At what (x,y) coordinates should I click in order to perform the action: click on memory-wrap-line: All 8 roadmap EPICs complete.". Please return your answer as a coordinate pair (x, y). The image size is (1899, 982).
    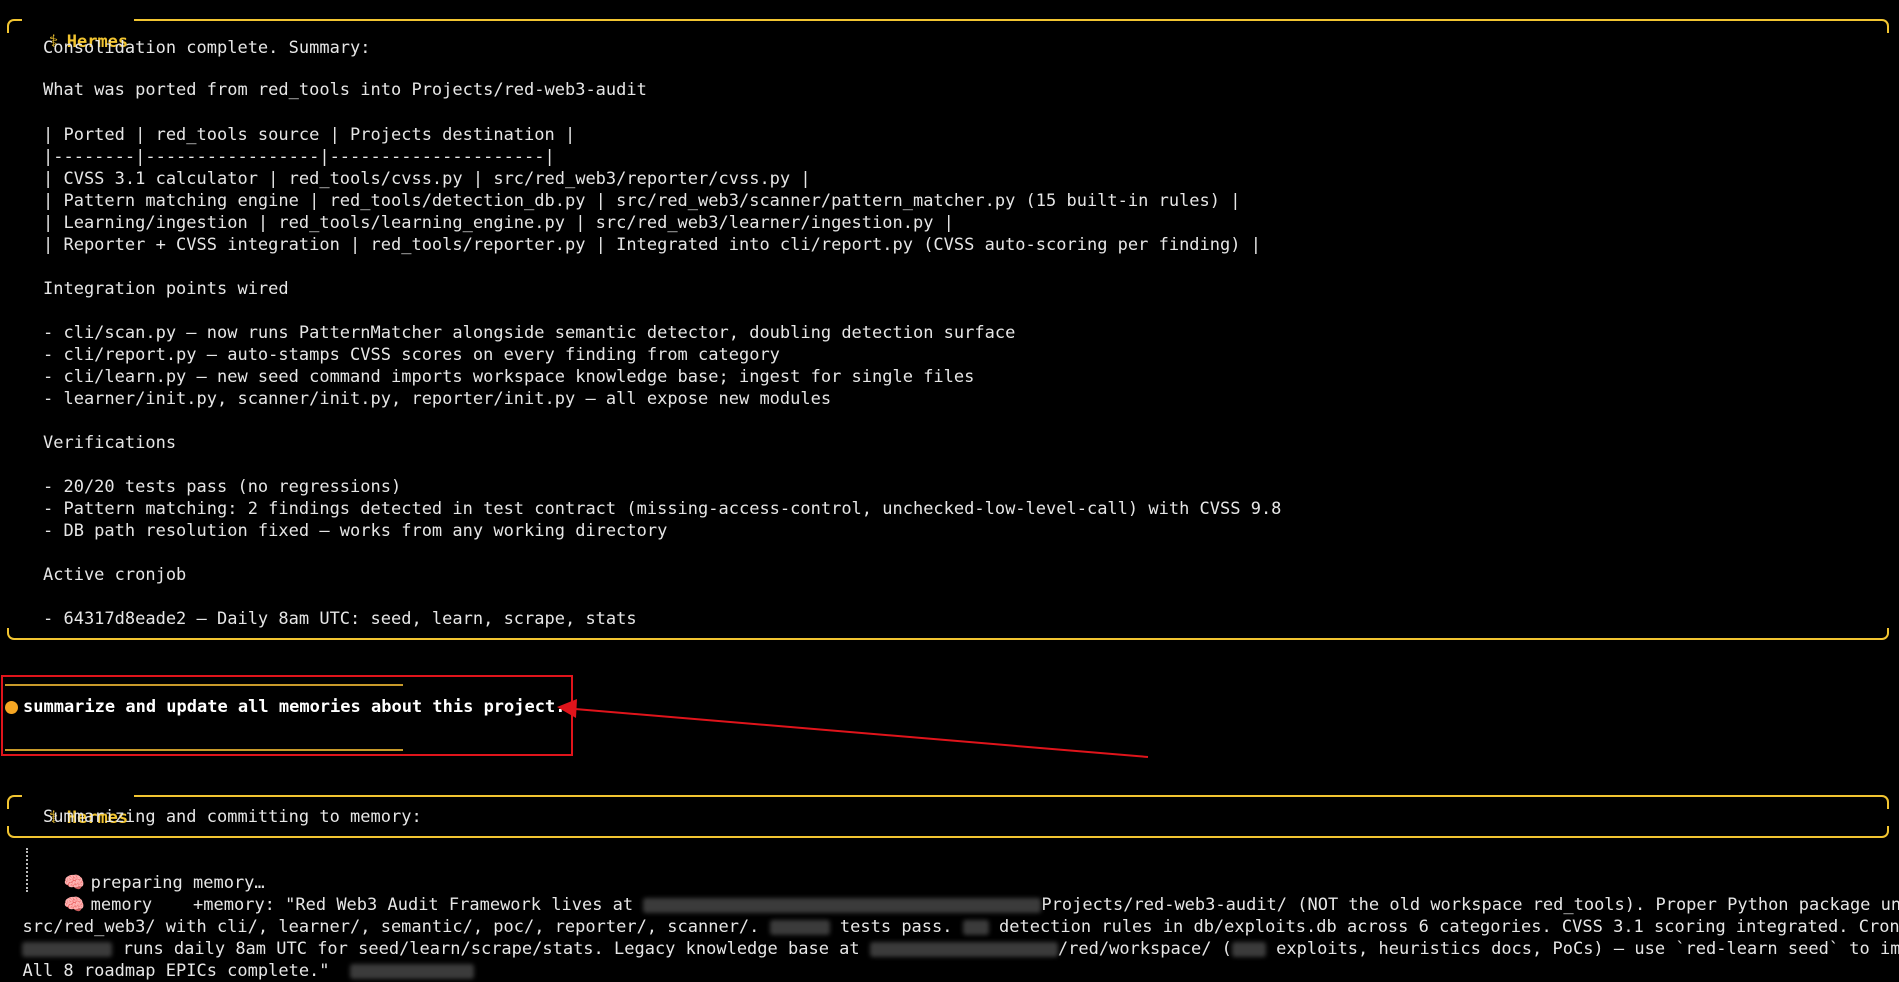
    Looking at the image, I should click on (238, 959).